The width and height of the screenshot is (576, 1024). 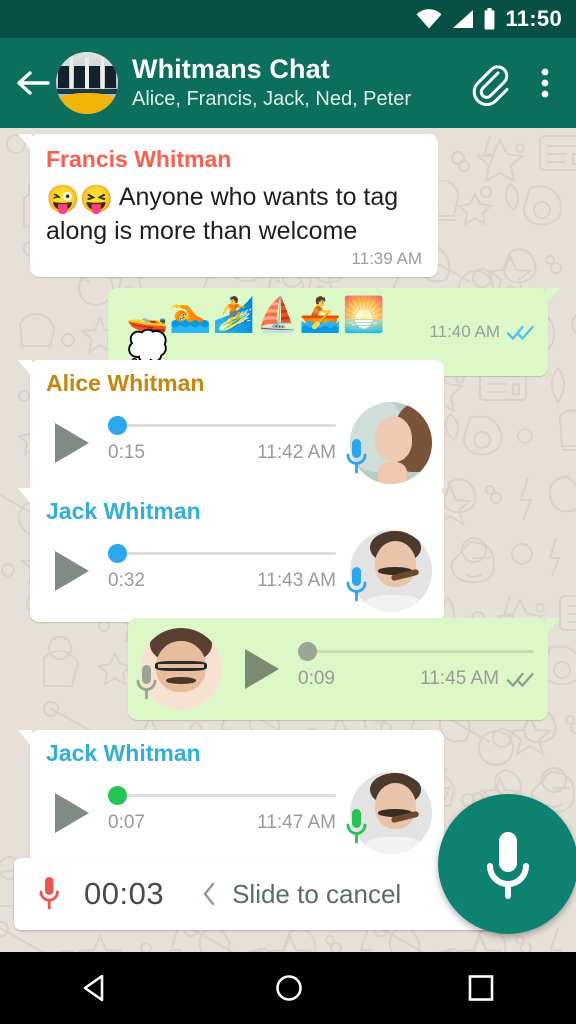 I want to click on self-avatar-wrapper, so click(x=179, y=669).